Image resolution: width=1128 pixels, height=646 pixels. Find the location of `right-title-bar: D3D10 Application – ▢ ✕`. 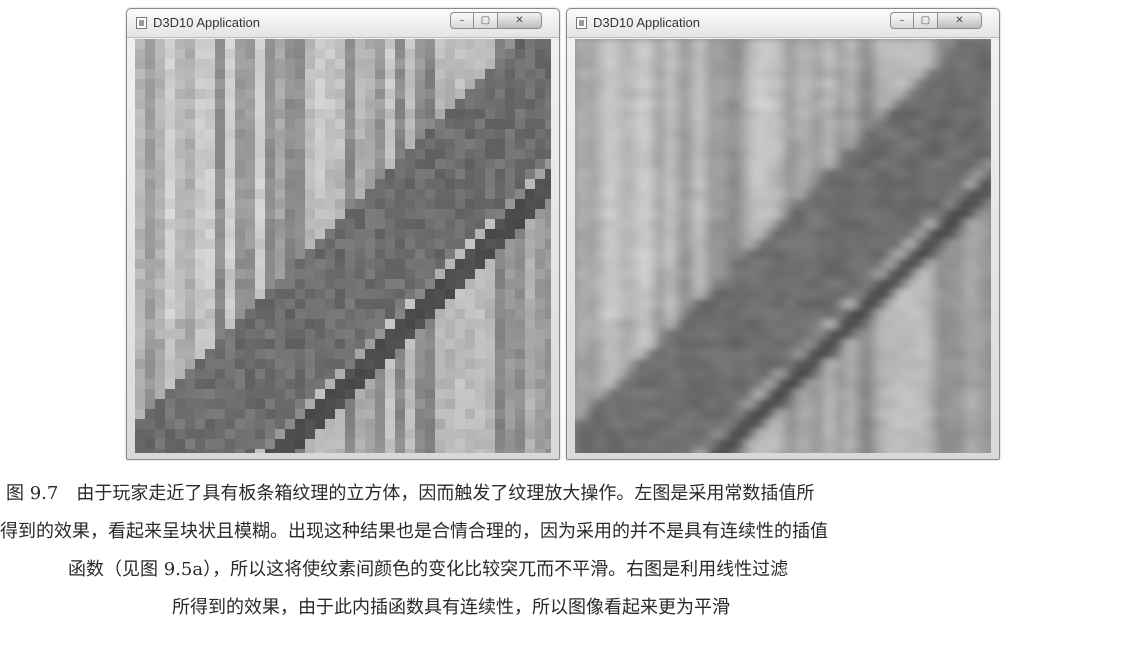

right-title-bar: D3D10 Application – ▢ ✕ is located at coordinates (783, 23).